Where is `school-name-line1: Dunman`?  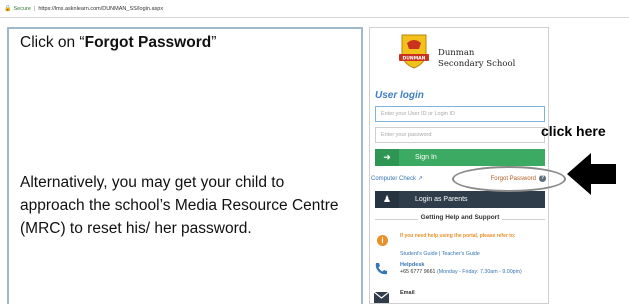 school-name-line1: Dunman is located at coordinates (456, 53).